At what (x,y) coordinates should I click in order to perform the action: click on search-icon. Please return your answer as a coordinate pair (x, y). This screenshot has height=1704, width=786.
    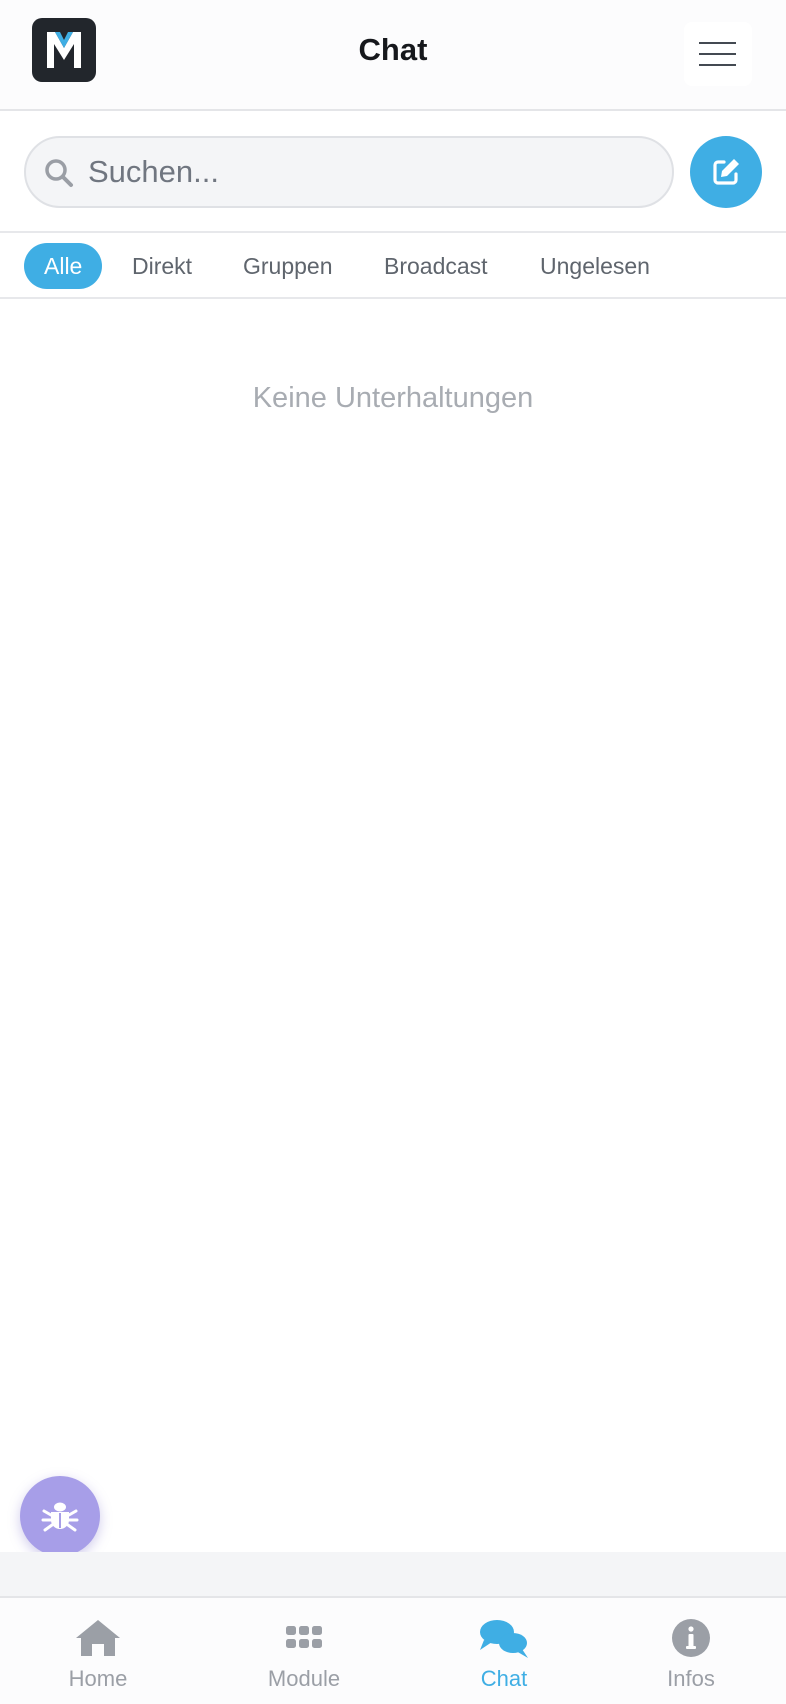
    Looking at the image, I should click on (59, 173).